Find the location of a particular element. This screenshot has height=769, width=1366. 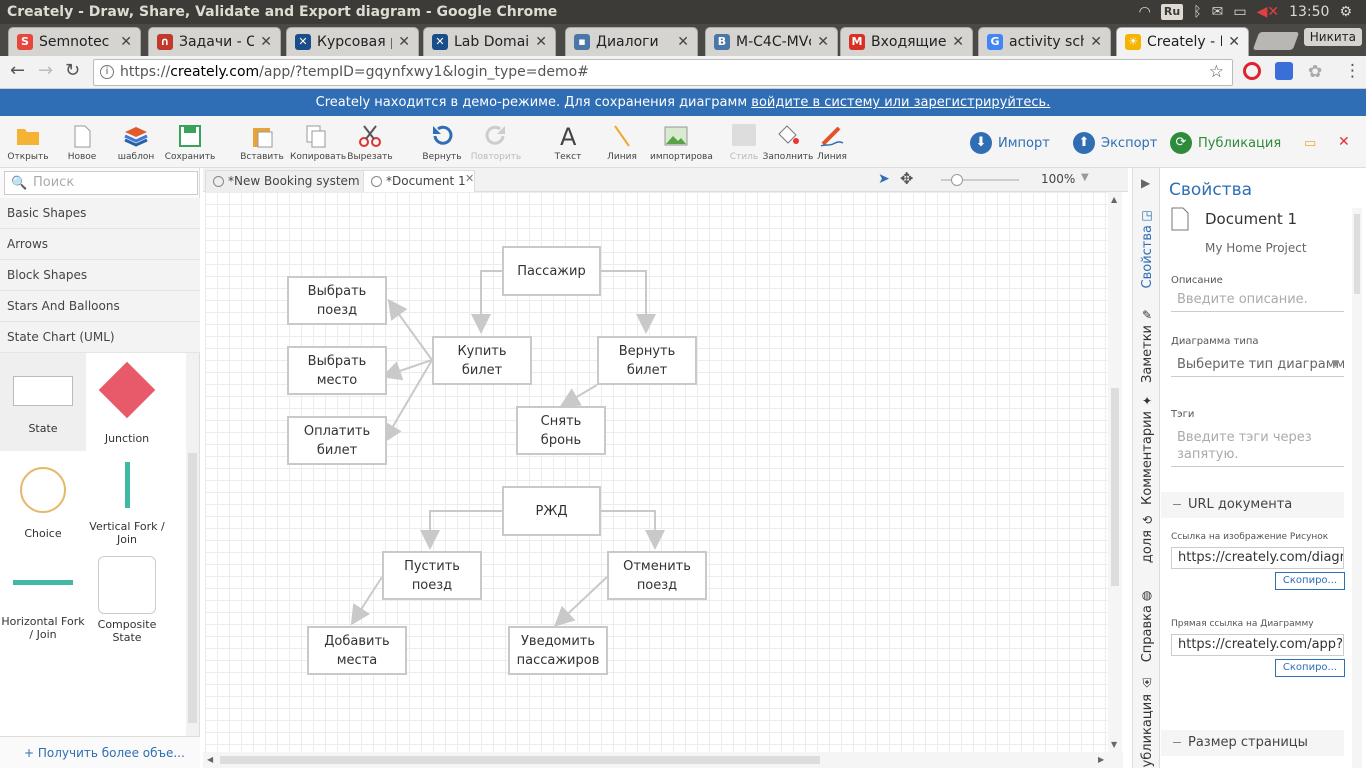

browser-tab: В M-C4C-MVc ✕ is located at coordinates (771, 41).